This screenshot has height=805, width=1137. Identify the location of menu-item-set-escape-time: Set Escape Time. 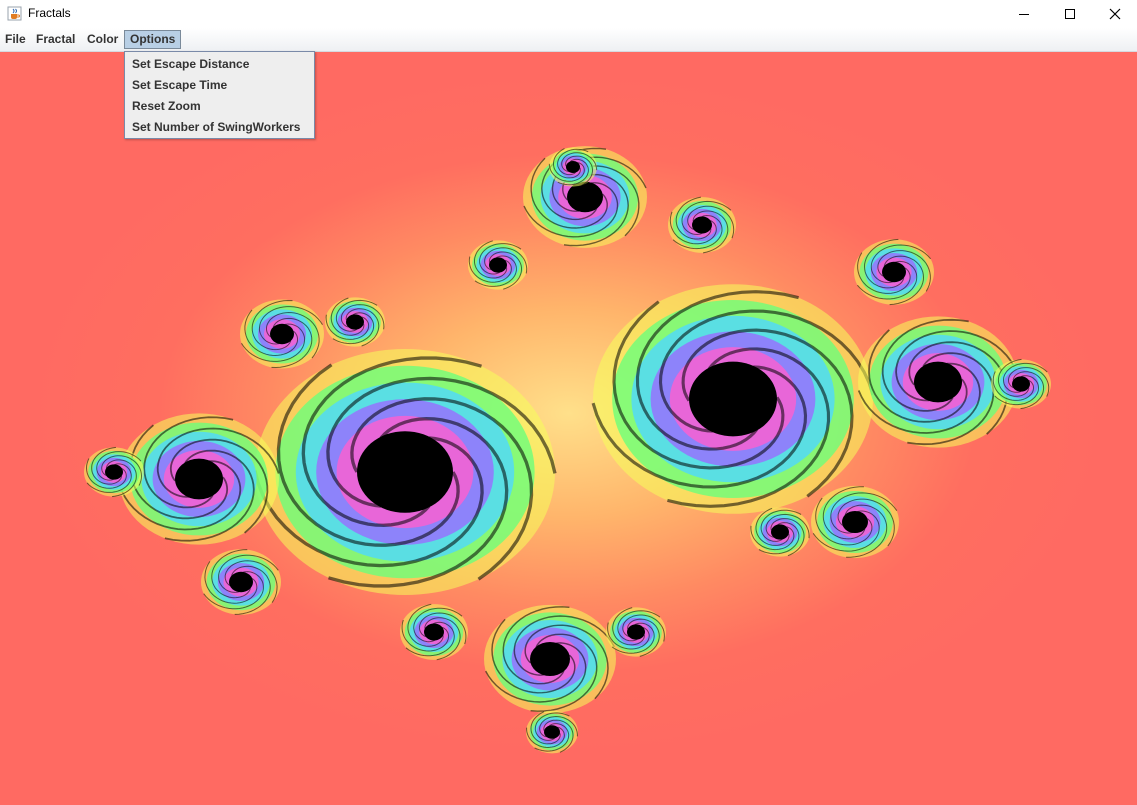
(179, 85).